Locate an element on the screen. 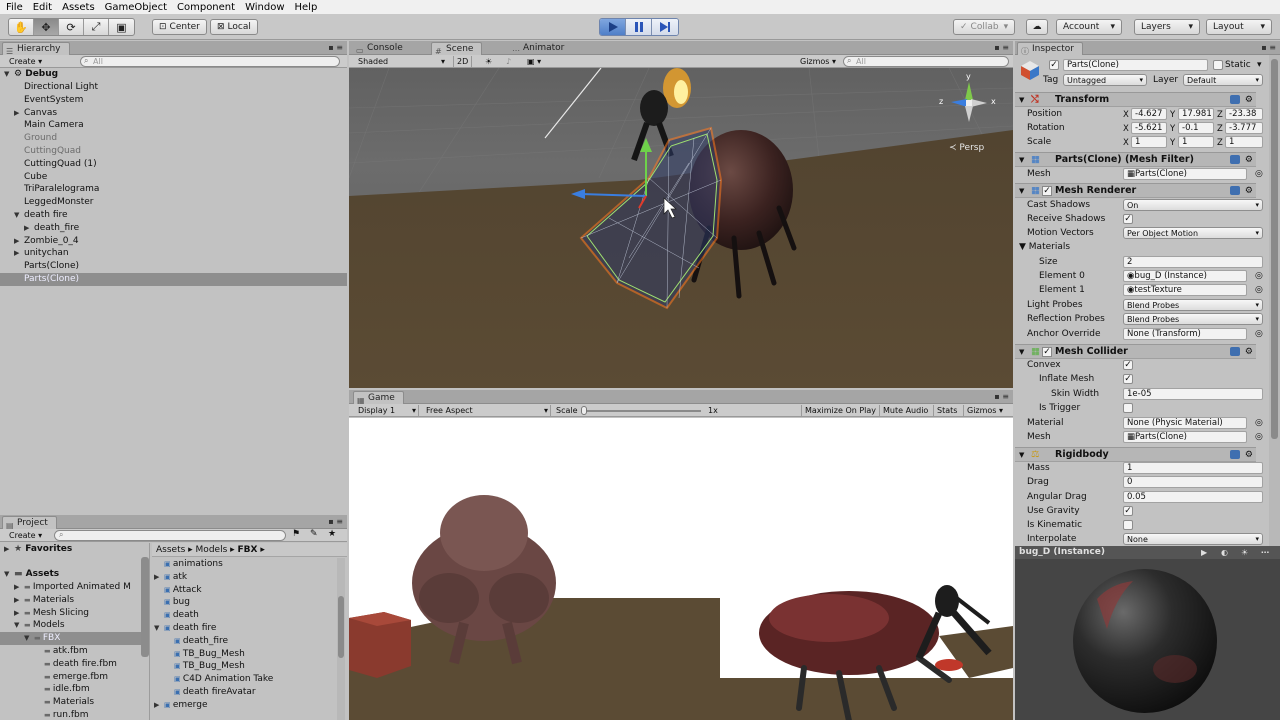 This screenshot has width=1280, height=720. project-asset-item: ▶ ▣ emerge is located at coordinates (244, 705).